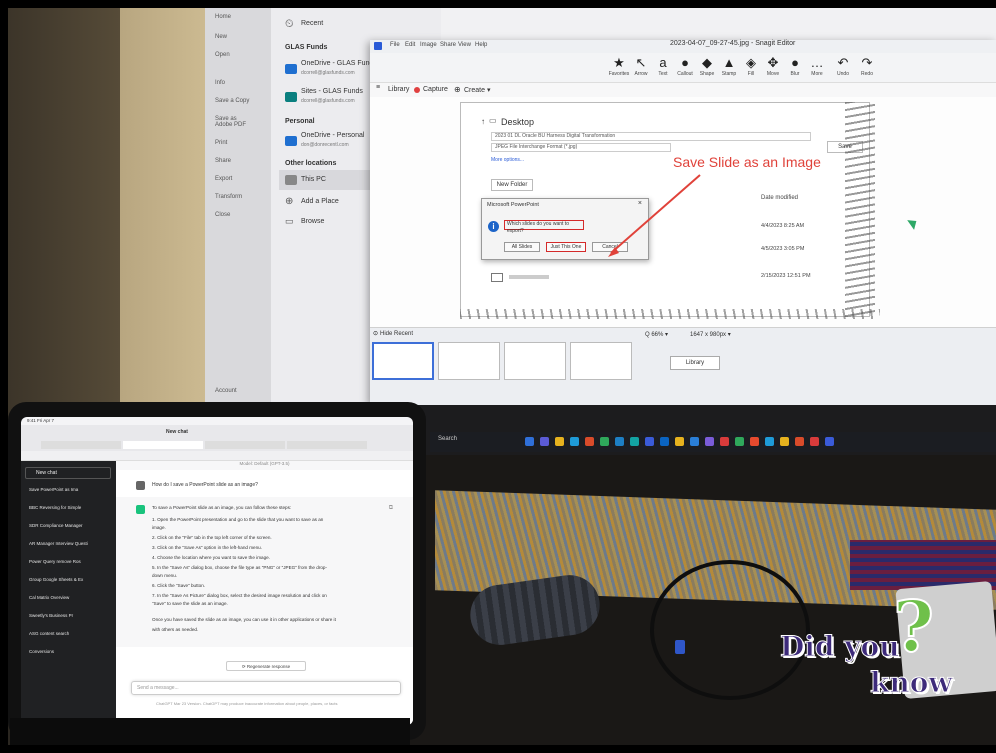 The image size is (996, 753). I want to click on tool-text: a Text, so click(663, 66).